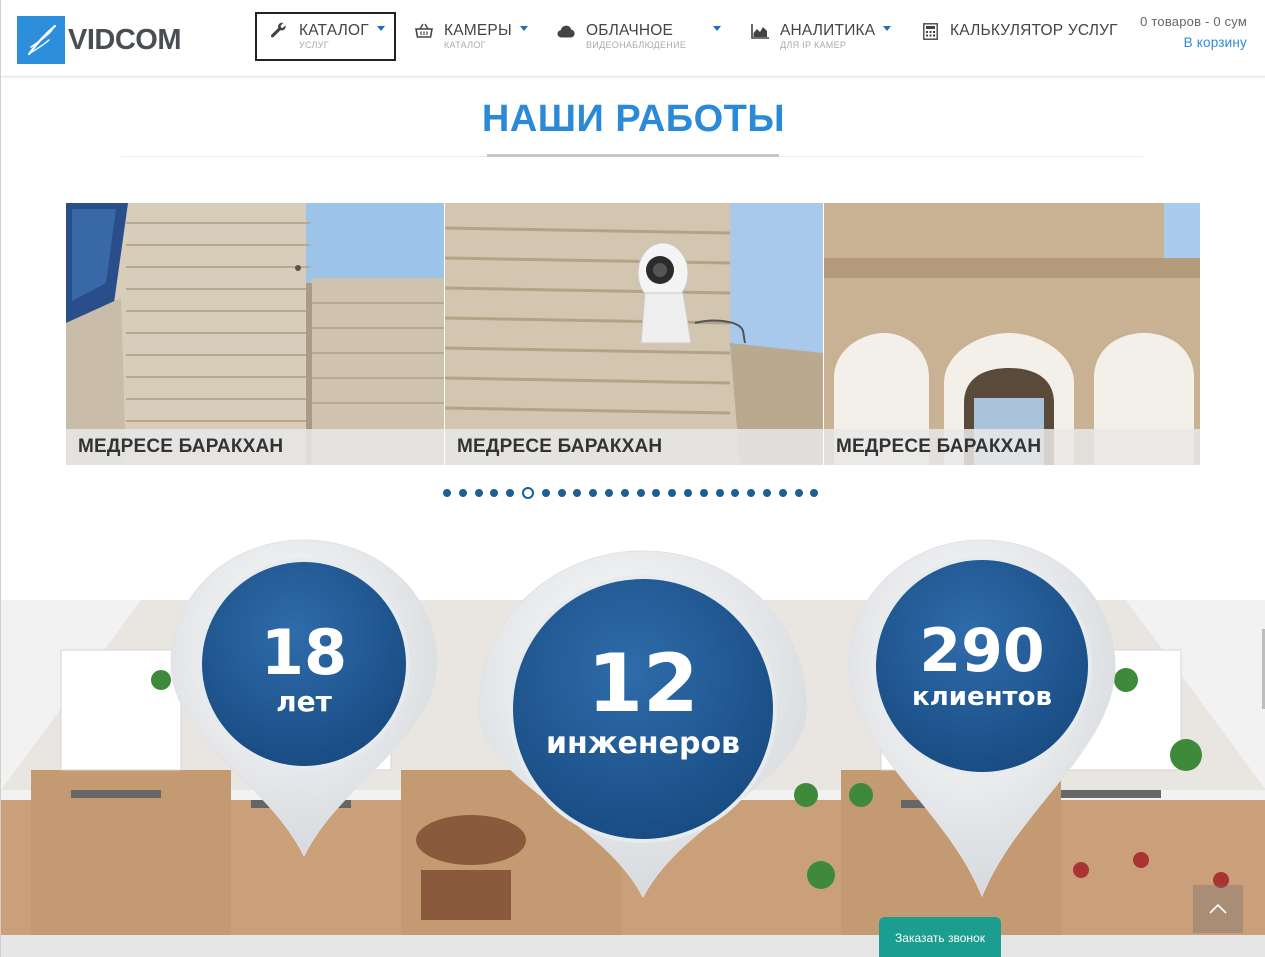 The width and height of the screenshot is (1265, 957). I want to click on stat-engineers-number: 12, so click(643, 683).